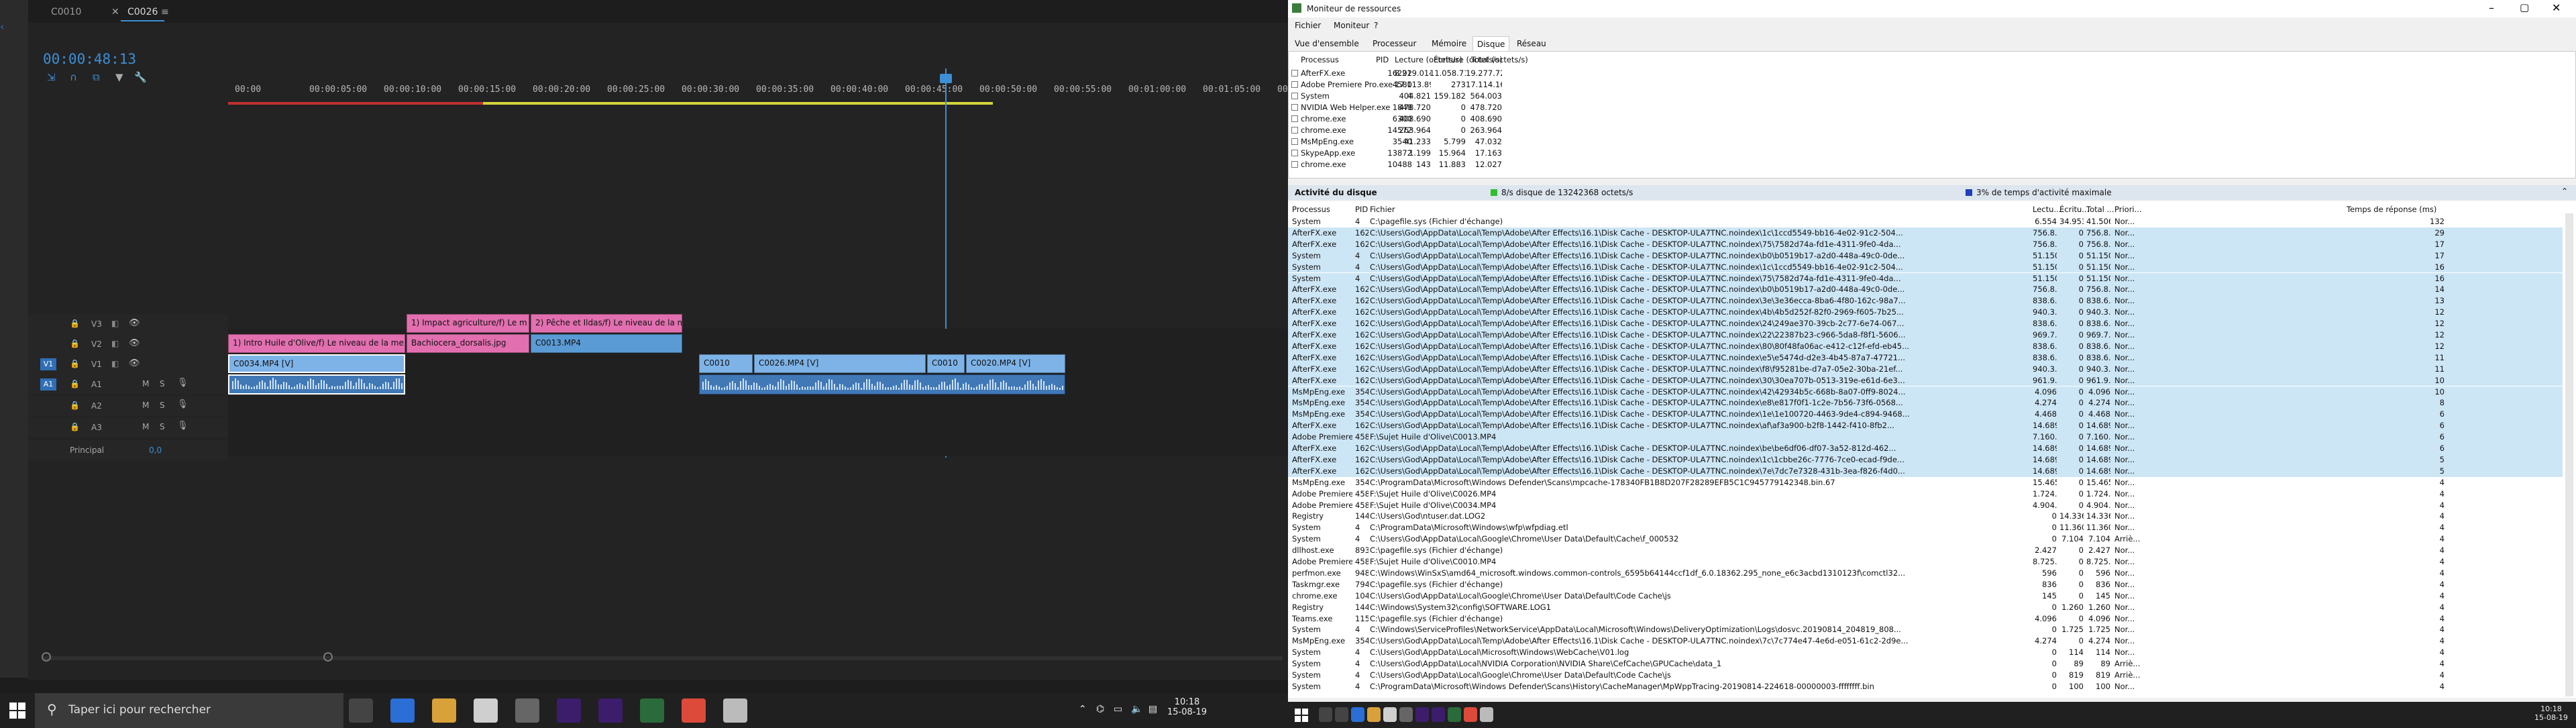 Image resolution: width=2576 pixels, height=728 pixels. Describe the element at coordinates (1325, 714) in the screenshot. I see `search-icon` at that location.